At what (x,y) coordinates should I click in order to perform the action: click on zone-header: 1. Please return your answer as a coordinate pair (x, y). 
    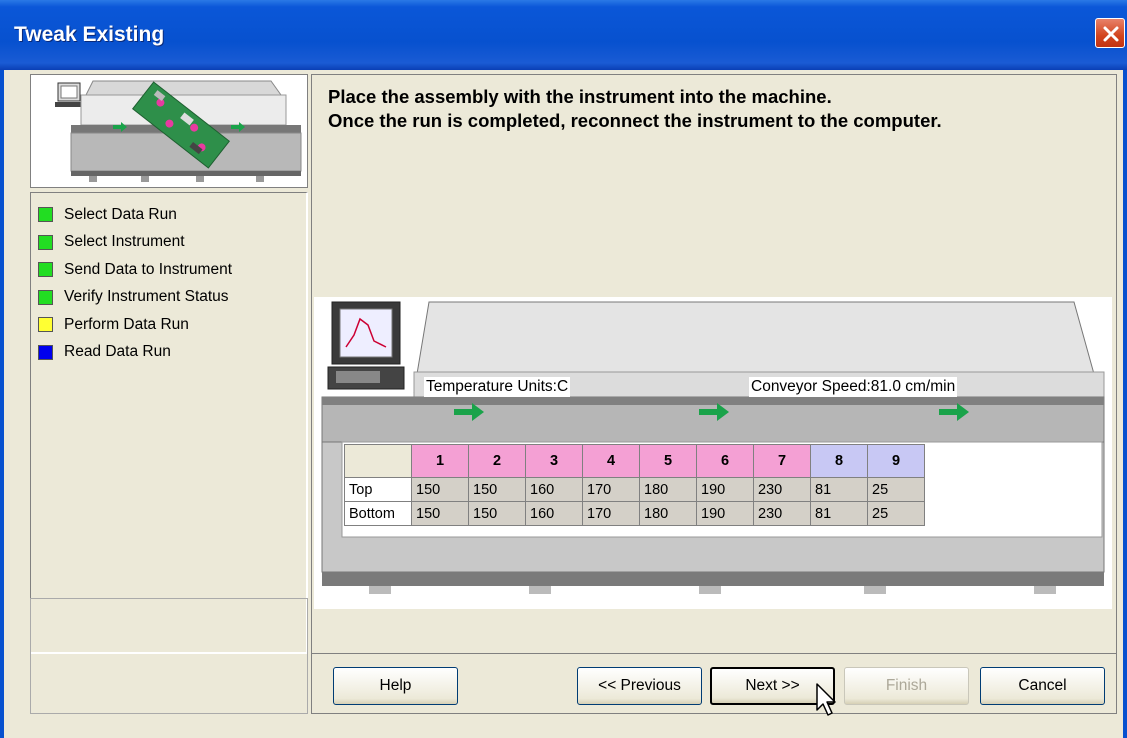
    Looking at the image, I should click on (440, 461).